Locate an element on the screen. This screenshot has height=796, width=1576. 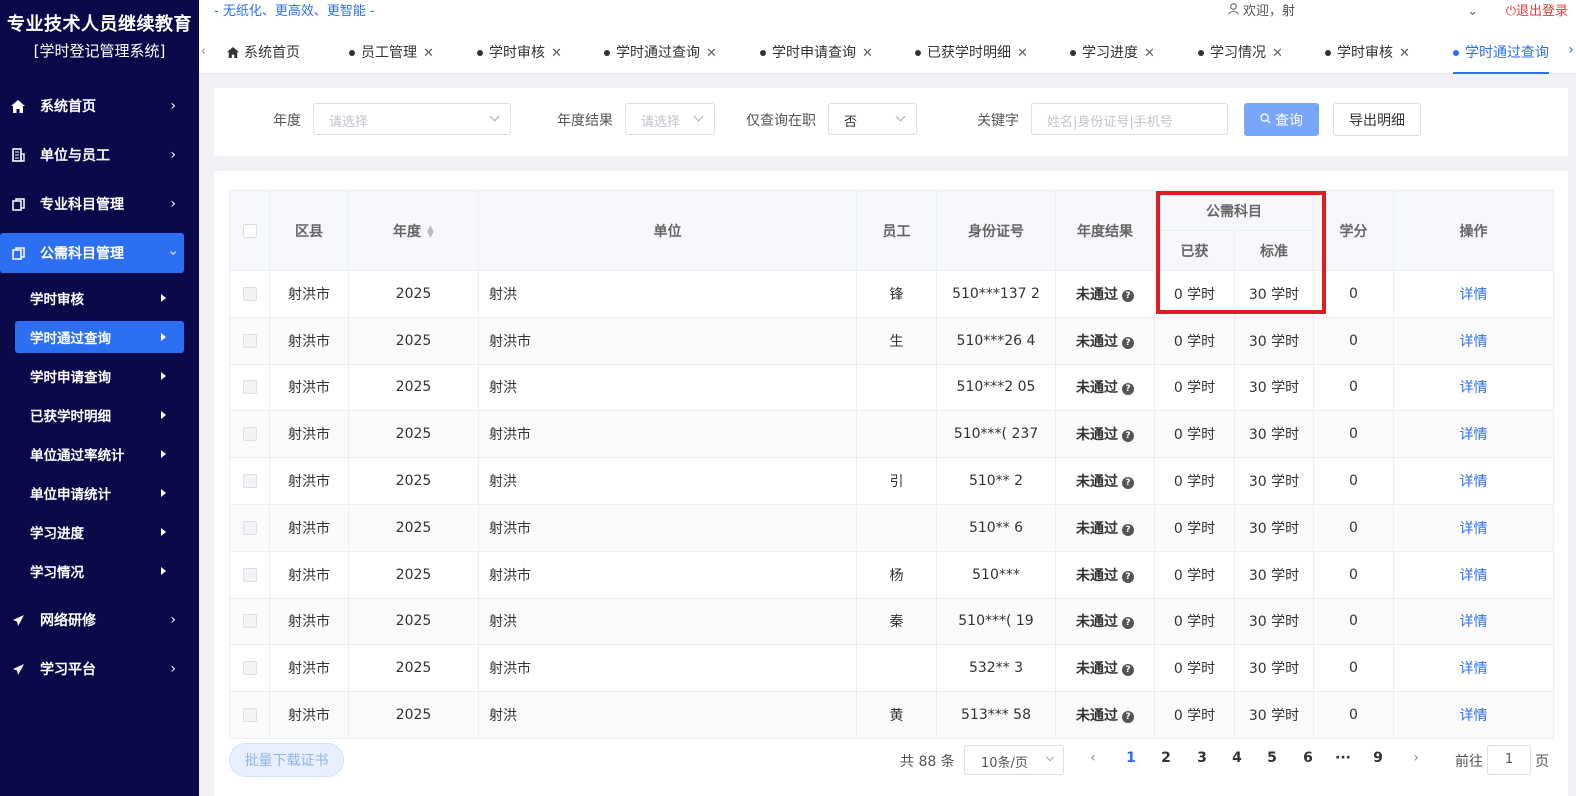
year-header: 年度 ▲ ▼ is located at coordinates (413, 230).